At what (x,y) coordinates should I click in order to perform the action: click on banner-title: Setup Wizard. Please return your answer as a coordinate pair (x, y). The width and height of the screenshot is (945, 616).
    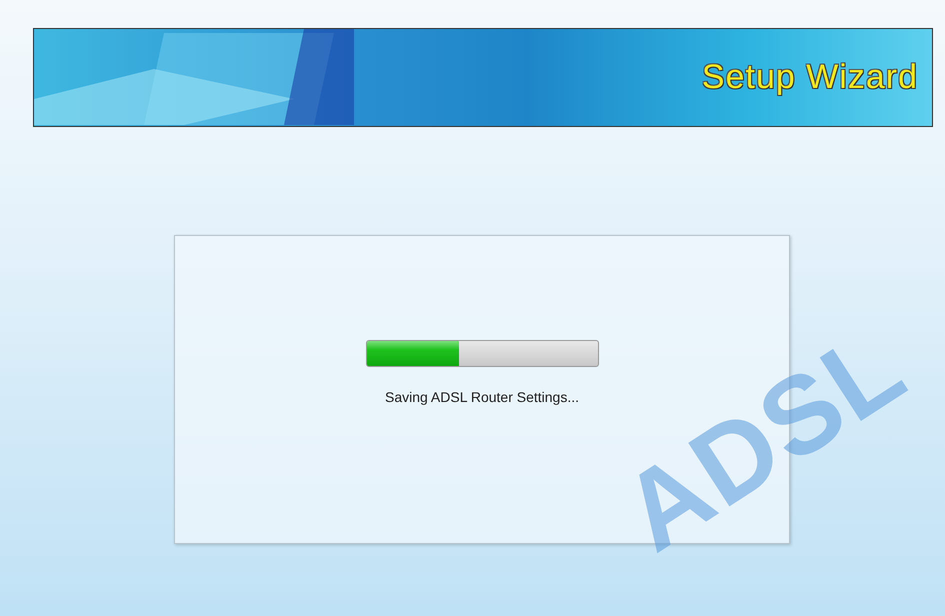
    Looking at the image, I should click on (810, 77).